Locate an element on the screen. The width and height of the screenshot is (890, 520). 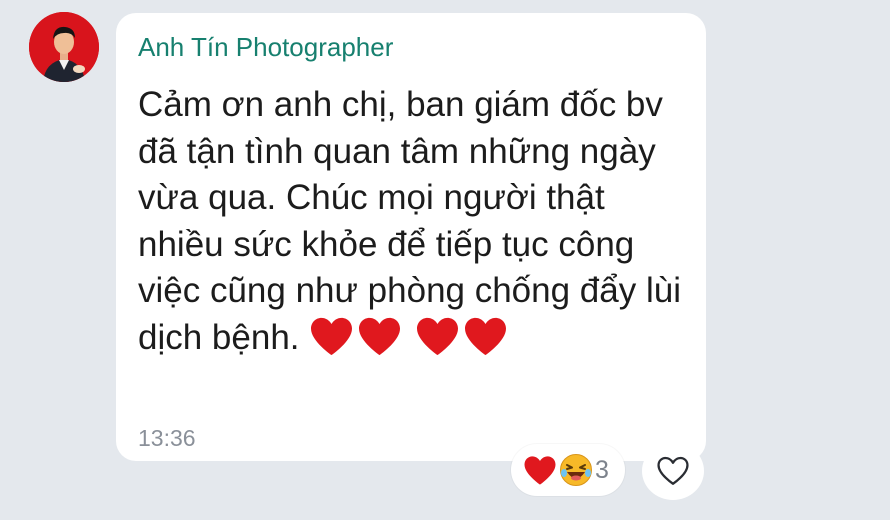
reactions-summary: 3 is located at coordinates (568, 470).